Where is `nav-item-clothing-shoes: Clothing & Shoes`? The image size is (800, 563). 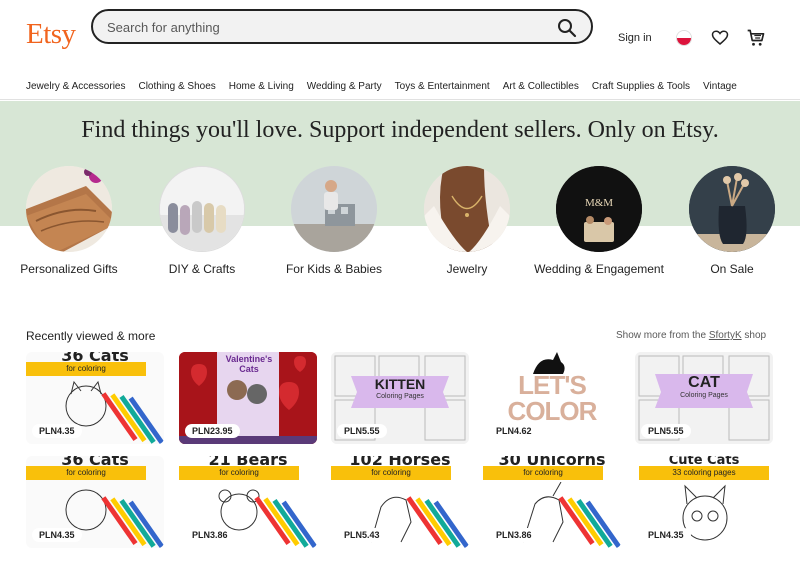 nav-item-clothing-shoes: Clothing & Shoes is located at coordinates (176, 86).